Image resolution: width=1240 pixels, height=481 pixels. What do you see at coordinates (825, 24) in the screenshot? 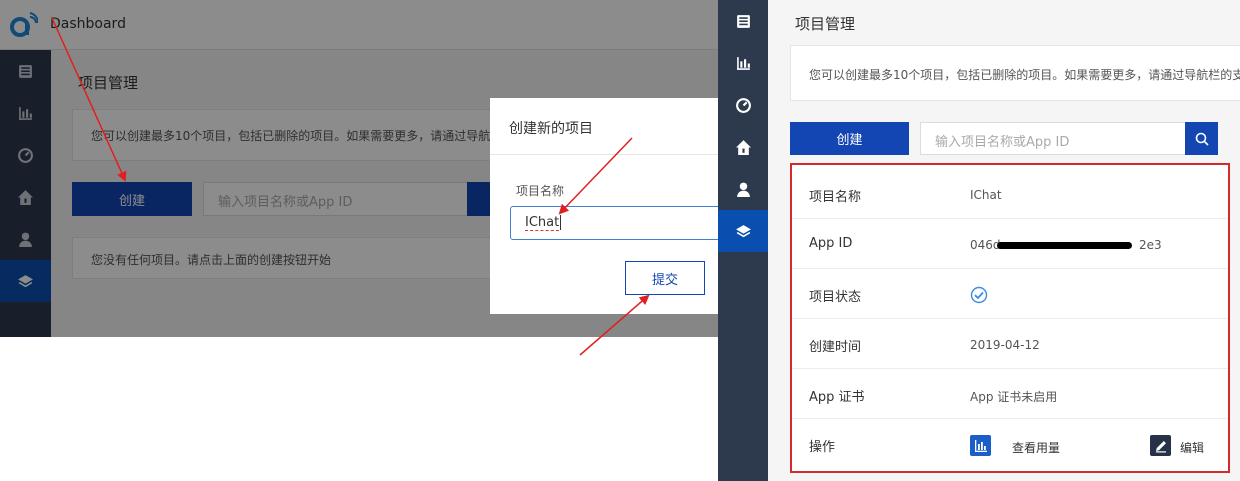
I see `page-title: 项目管理` at bounding box center [825, 24].